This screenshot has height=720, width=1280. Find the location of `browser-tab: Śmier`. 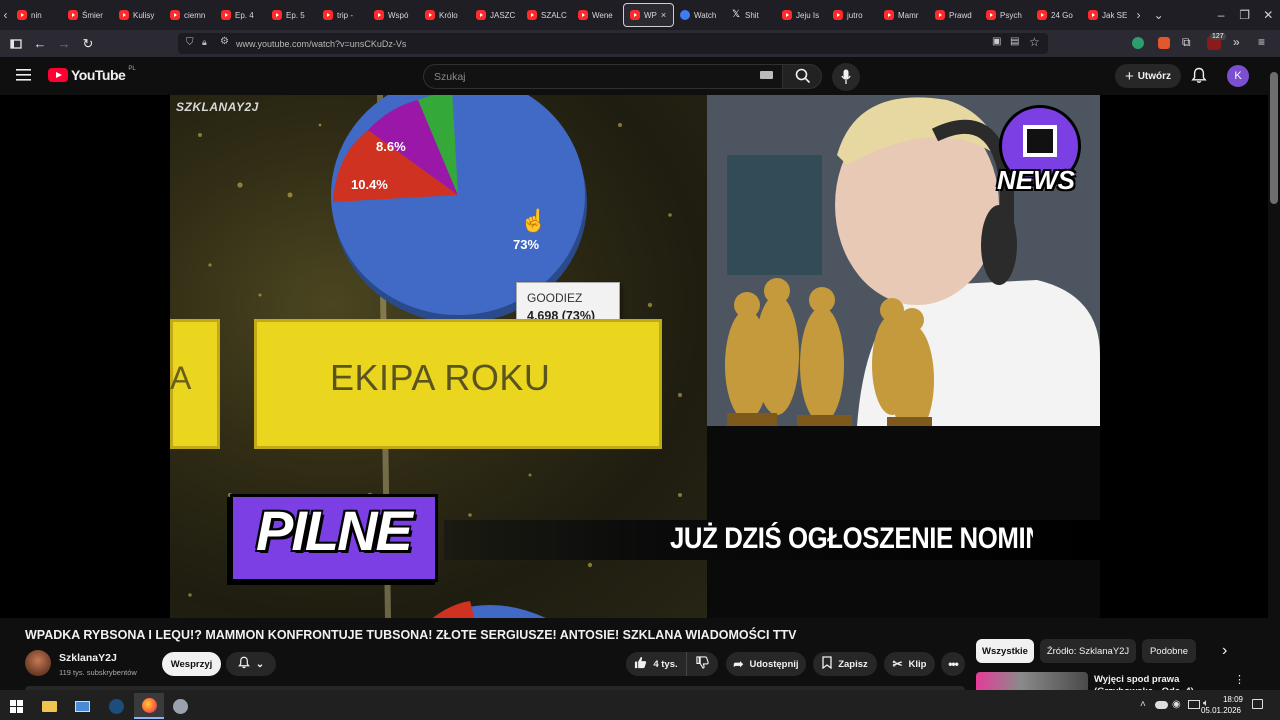

browser-tab: Śmier is located at coordinates (87, 15).